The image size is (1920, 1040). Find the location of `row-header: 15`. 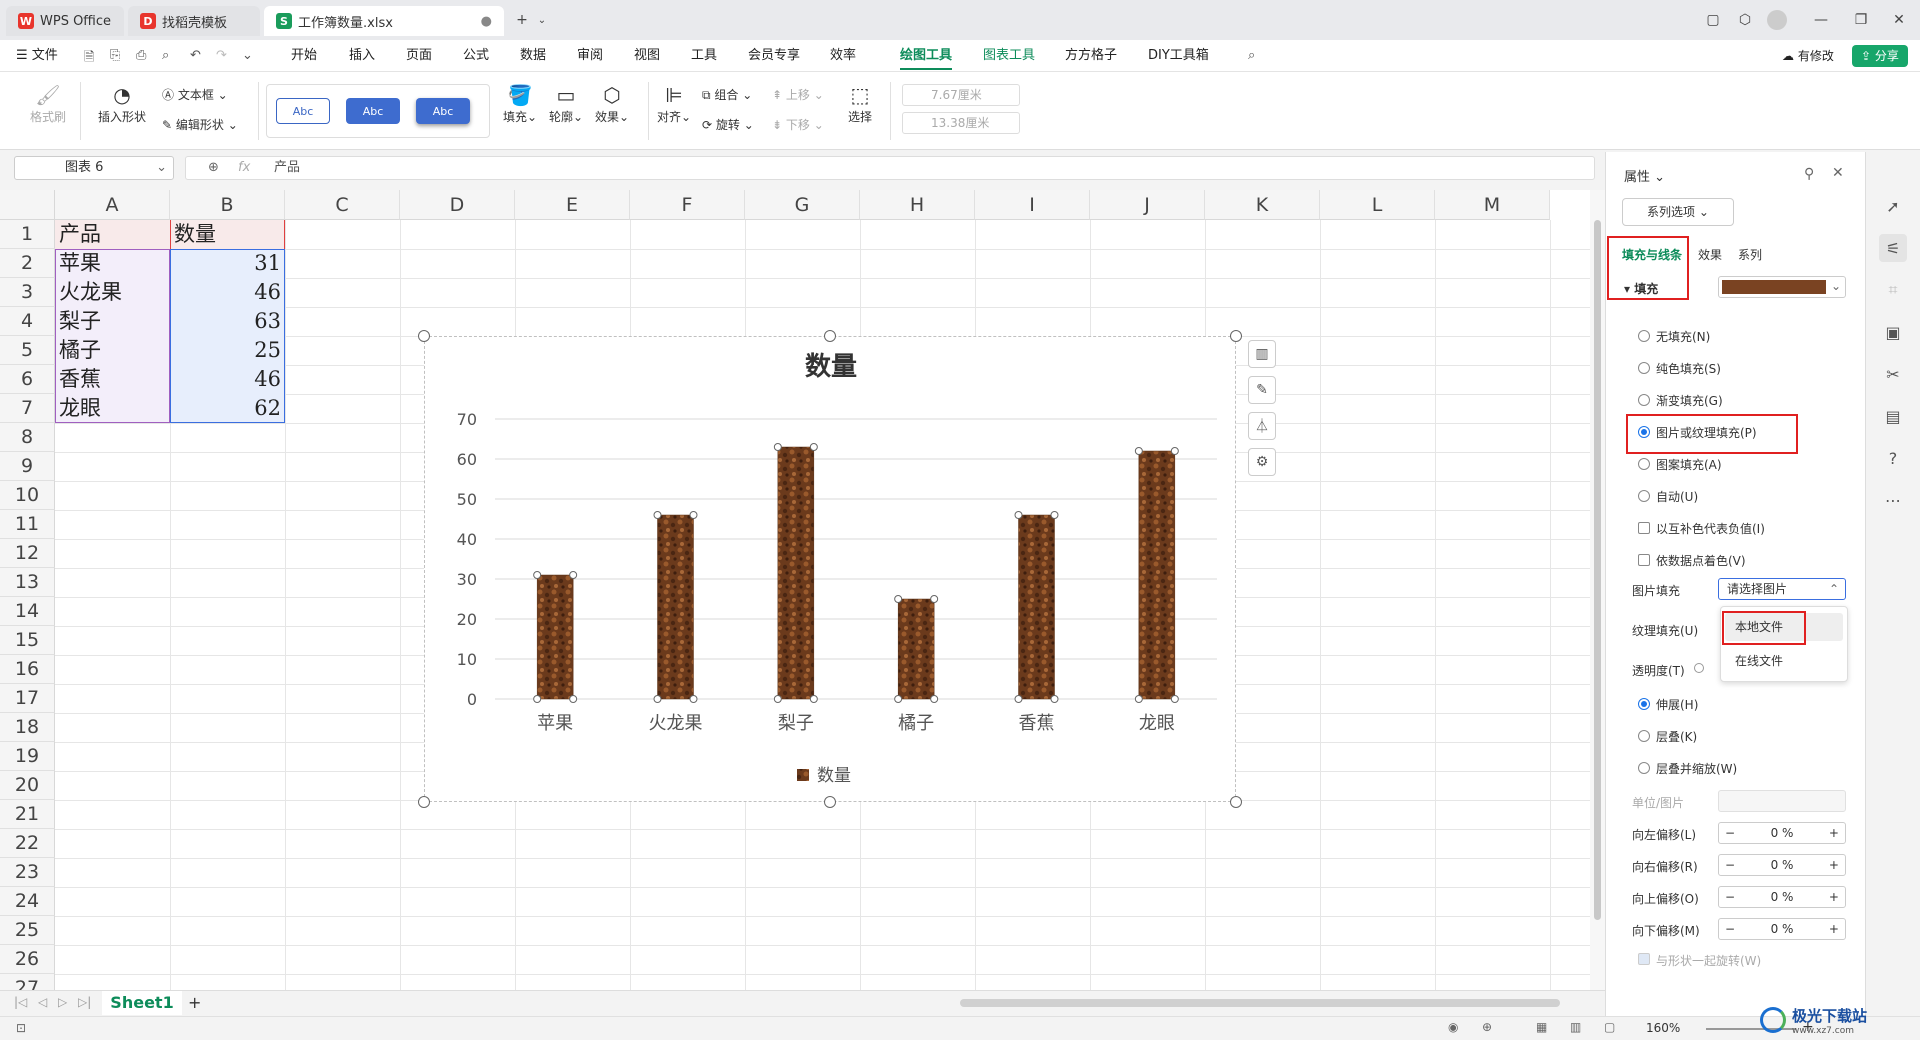

row-header: 15 is located at coordinates (27, 640).